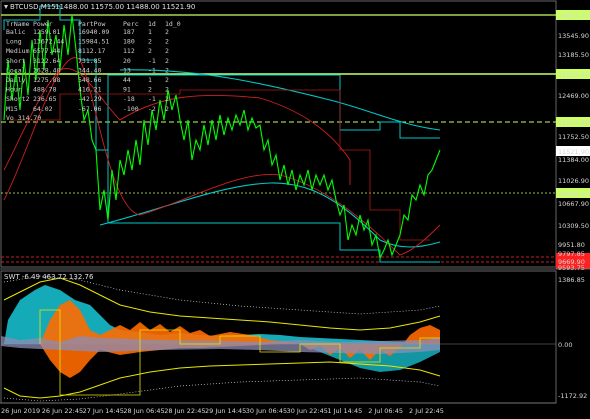  Describe the element at coordinates (49, 277) in the screenshot. I see `oscillator-title: SWT -6.49 463.72 132.76` at that location.